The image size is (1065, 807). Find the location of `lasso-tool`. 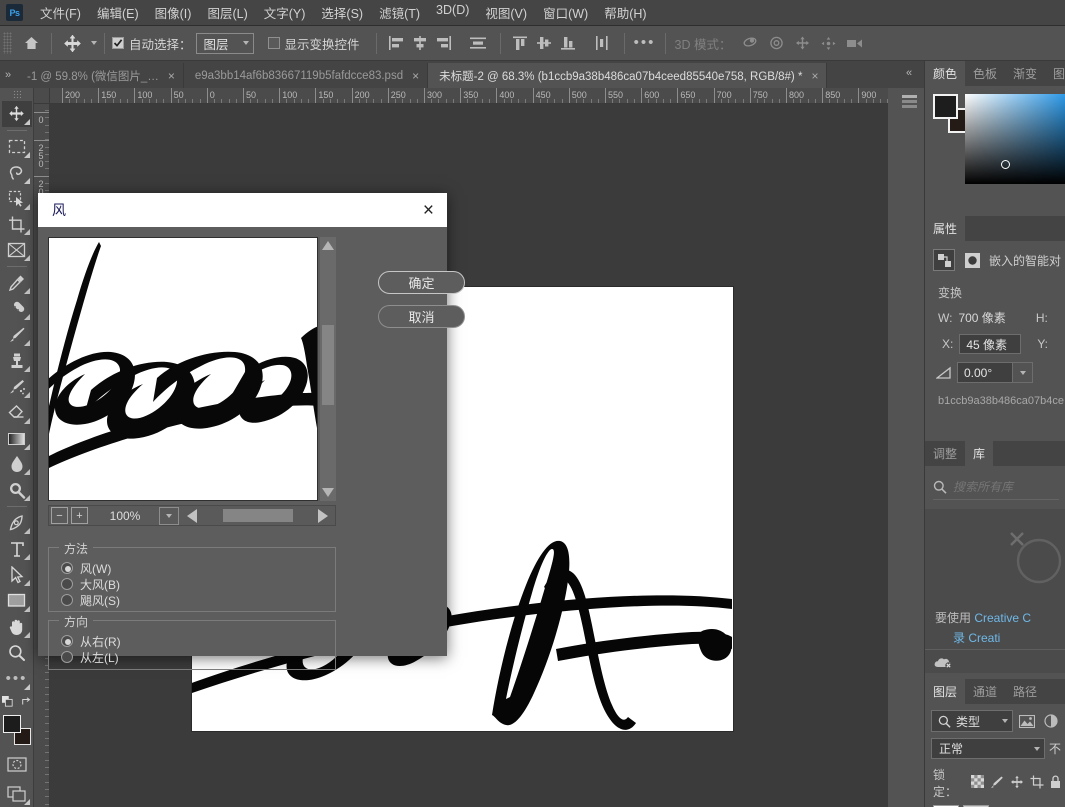

lasso-tool is located at coordinates (17, 173).